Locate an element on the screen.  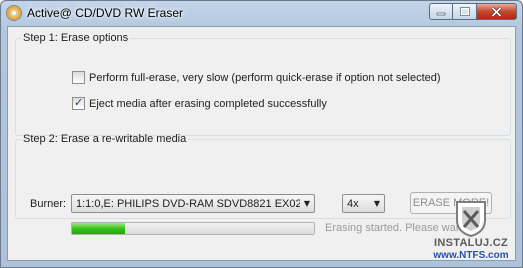
eject-media-checkbox is located at coordinates (78, 103).